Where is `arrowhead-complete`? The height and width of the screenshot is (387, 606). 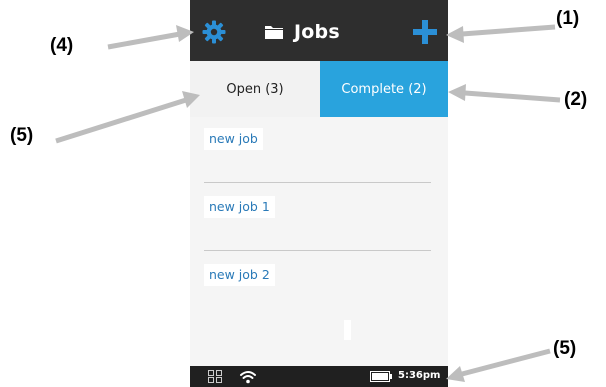 arrowhead-complete is located at coordinates (457, 92).